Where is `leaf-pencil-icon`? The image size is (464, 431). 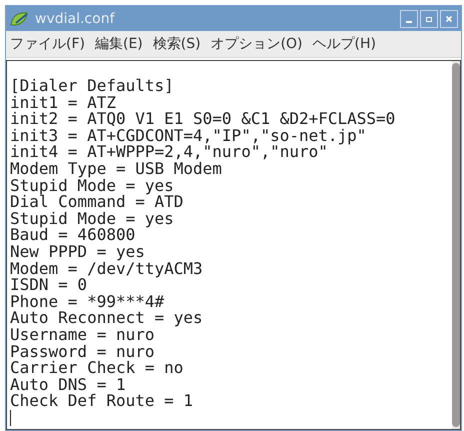 leaf-pencil-icon is located at coordinates (20, 18).